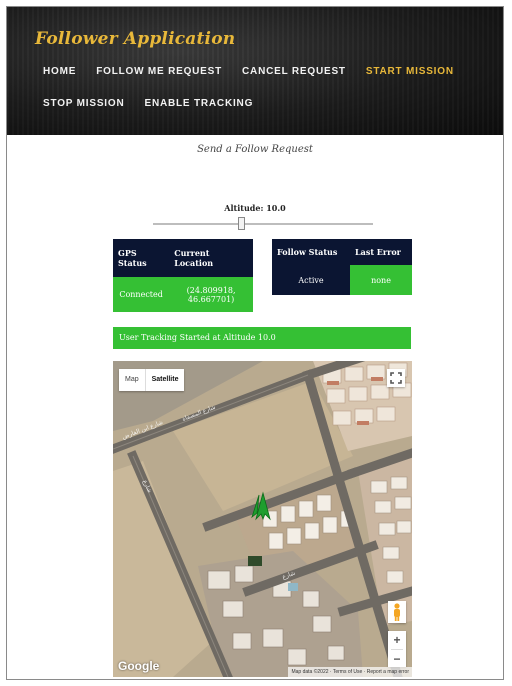 The width and height of the screenshot is (512, 686). Describe the element at coordinates (311, 252) in the screenshot. I see `follow-status-header: Follow Status` at that location.